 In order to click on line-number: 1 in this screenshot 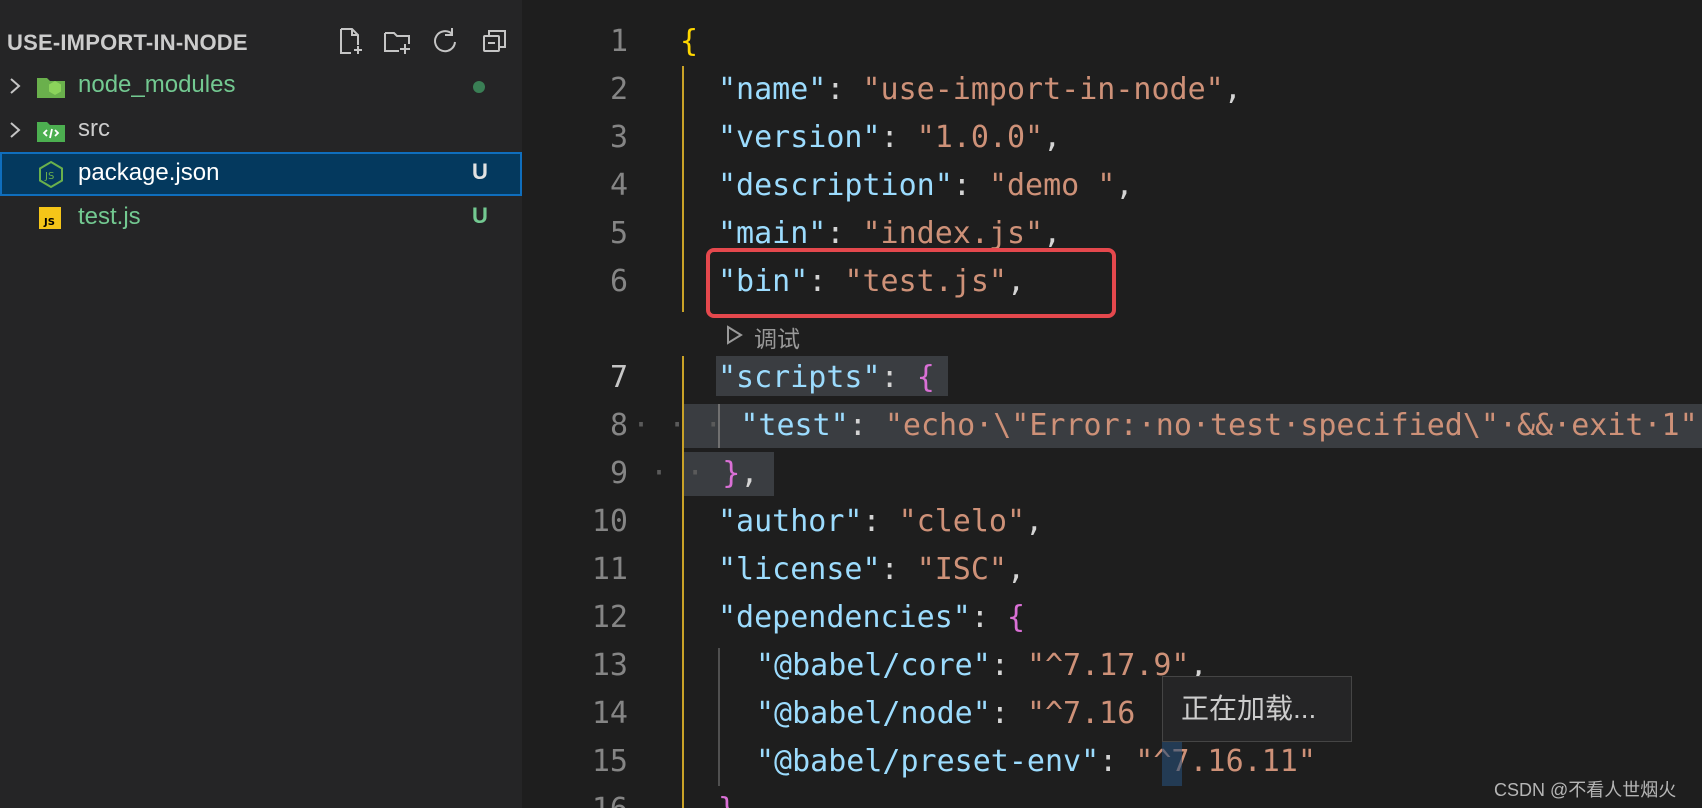, I will do `click(618, 41)`.